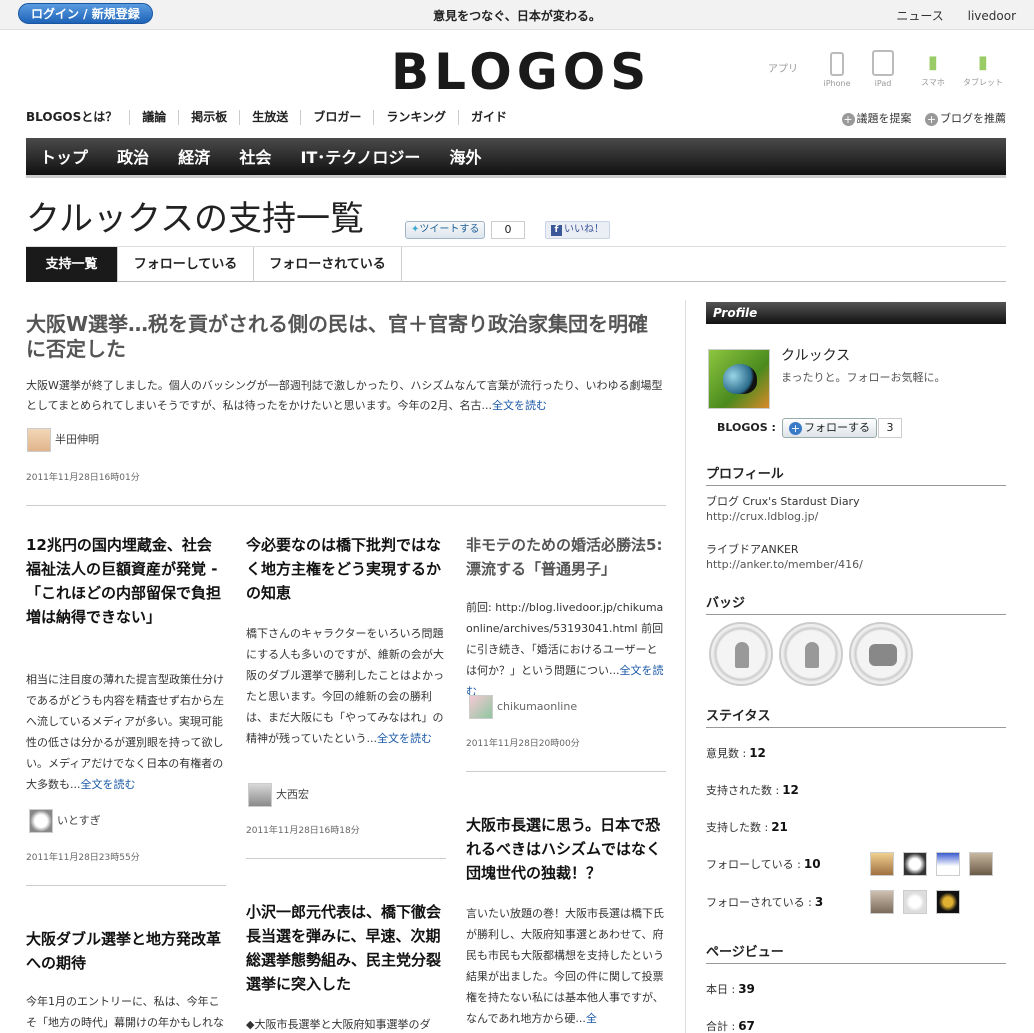  What do you see at coordinates (346, 569) in the screenshot?
I see `article-title: 今必要なのは橋下批判ではなく地方主権をどう実現するかの知恵` at bounding box center [346, 569].